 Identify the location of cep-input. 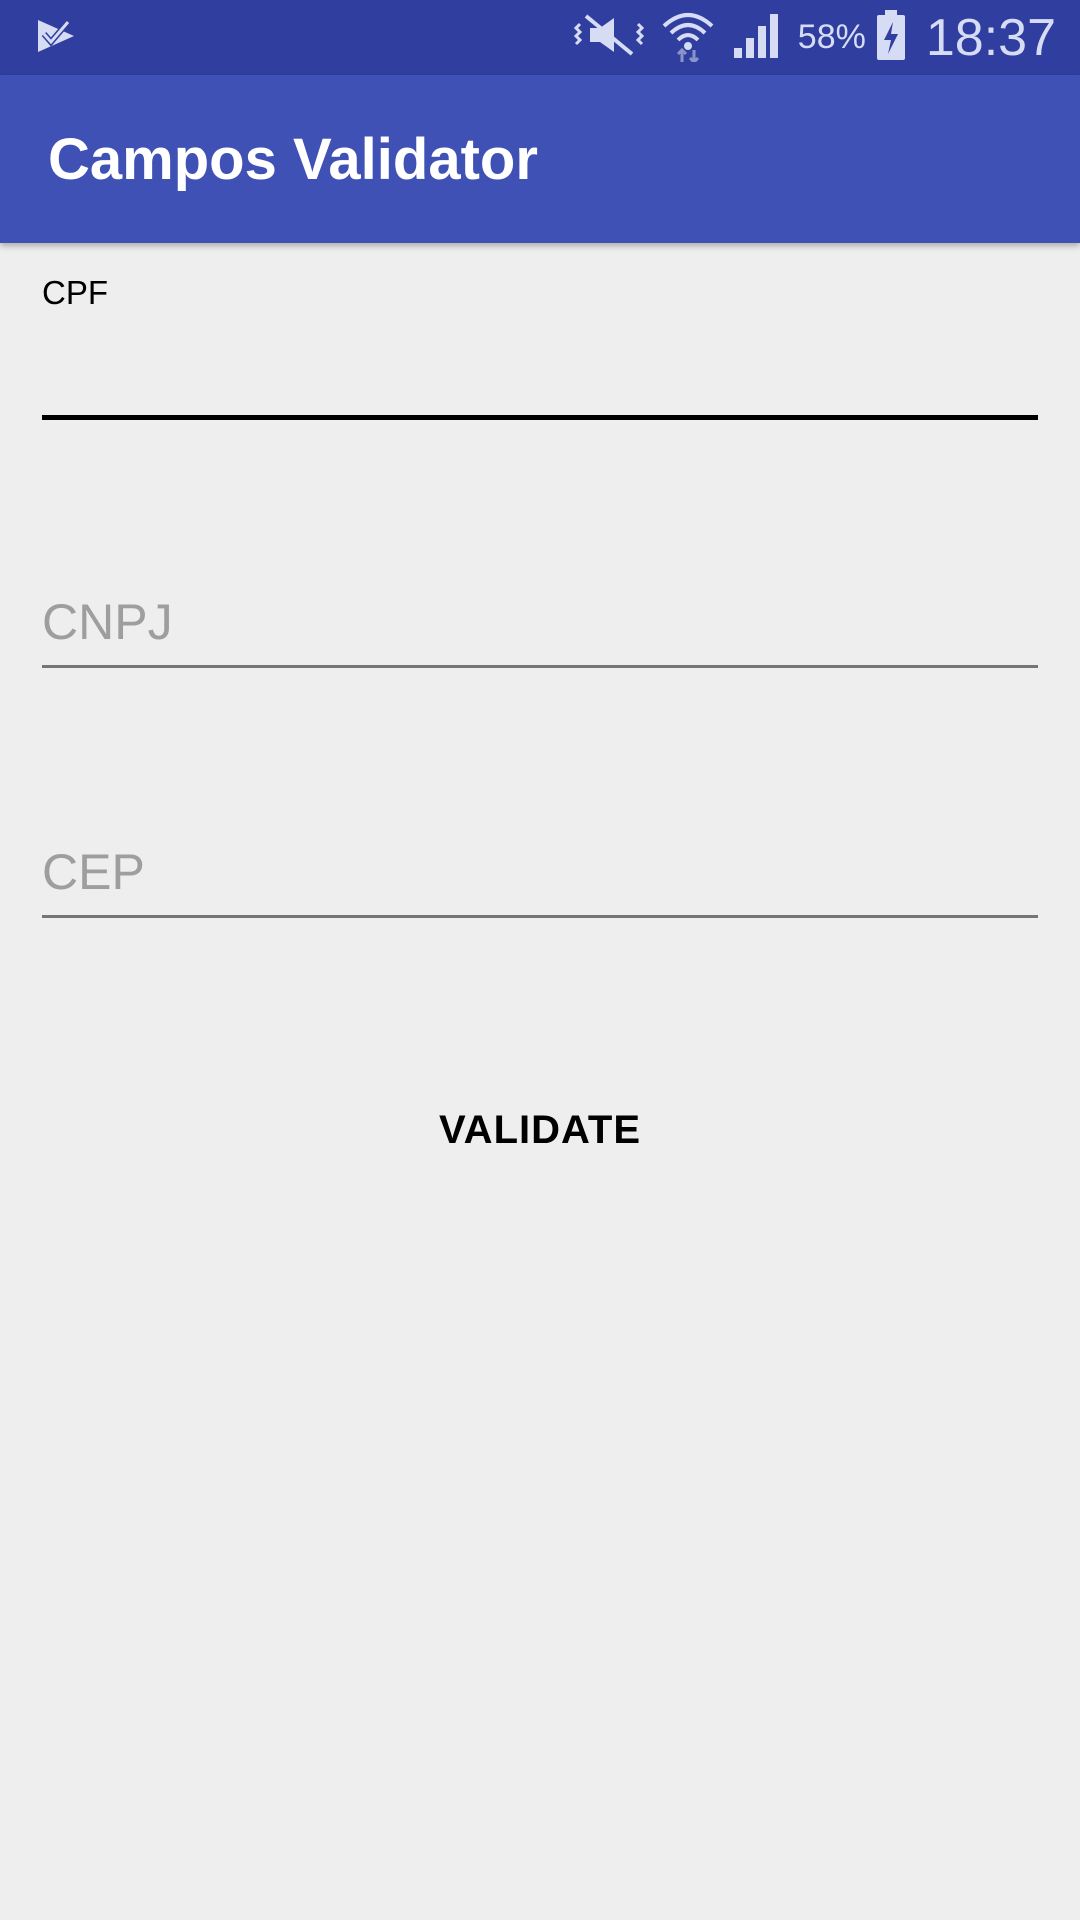
(540, 872).